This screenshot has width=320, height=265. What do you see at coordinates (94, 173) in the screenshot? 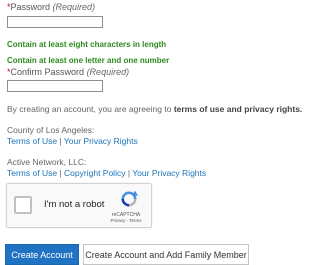
I see `active-copyright-link: Copyright Policy` at bounding box center [94, 173].